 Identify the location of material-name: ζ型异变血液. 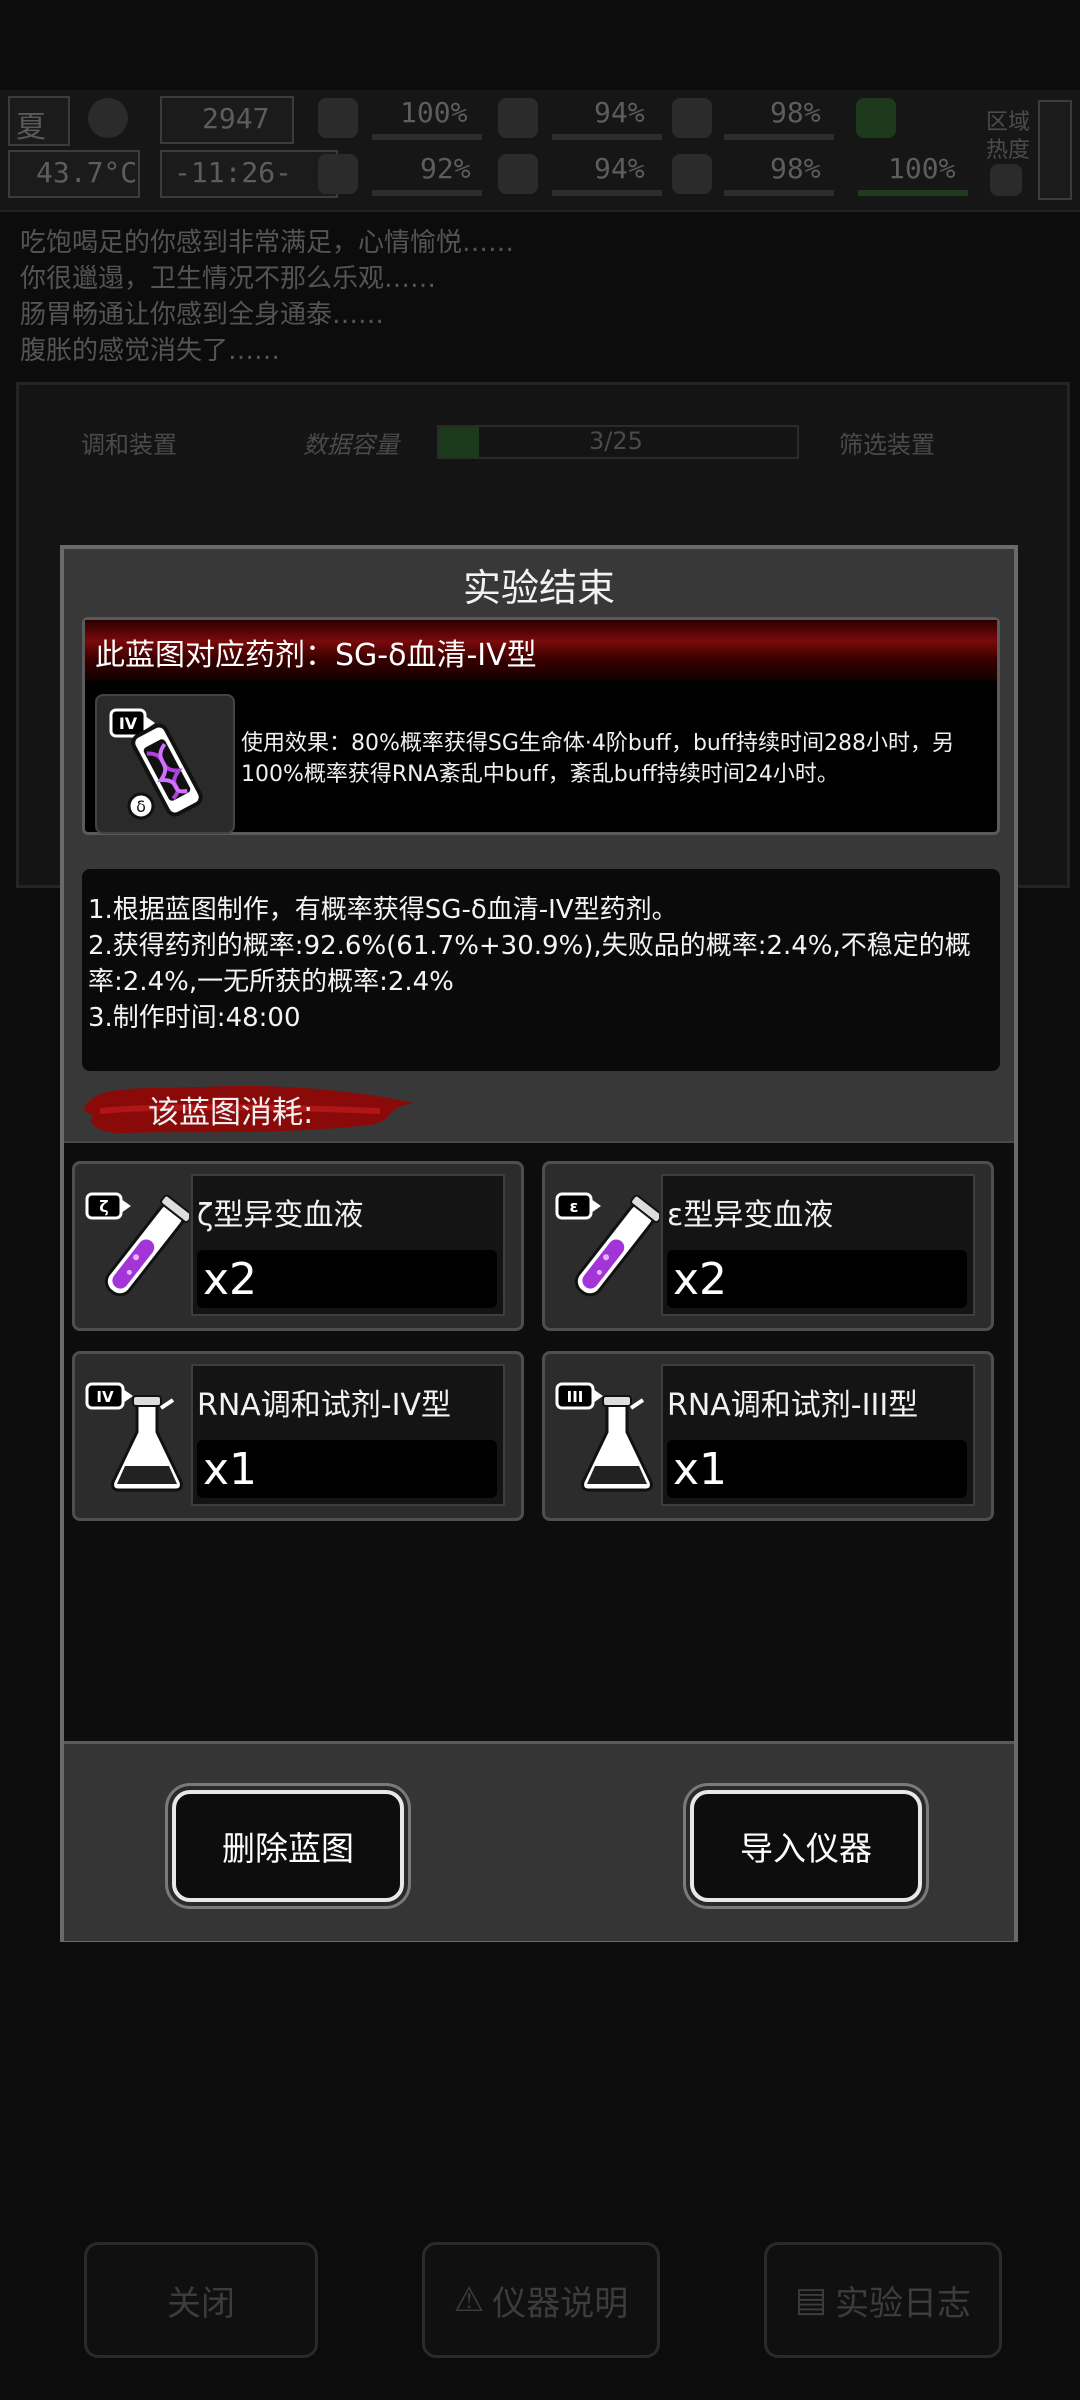
(280, 1215).